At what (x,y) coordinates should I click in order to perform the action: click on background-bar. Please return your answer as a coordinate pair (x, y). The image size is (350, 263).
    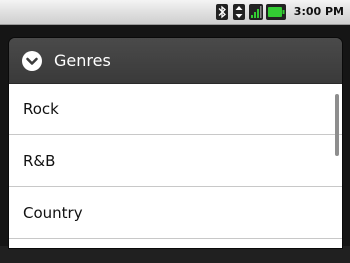
    Looking at the image, I should click on (175, 254).